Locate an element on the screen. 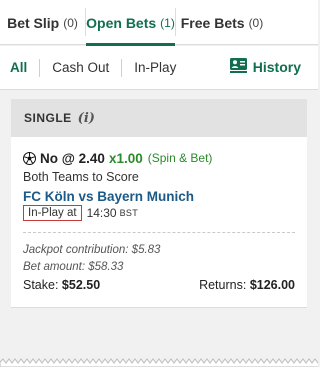 The height and width of the screenshot is (367, 320). tab-bet-slip: Bet Slip (0) is located at coordinates (42, 22).